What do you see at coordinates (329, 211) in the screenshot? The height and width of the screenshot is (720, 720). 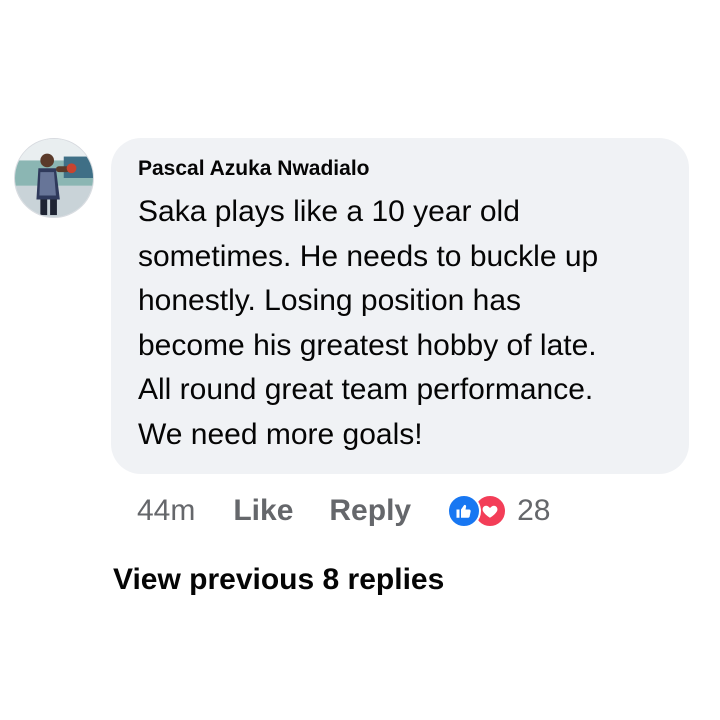 I see `comment-text-line: Saka plays like a 10 year old` at bounding box center [329, 211].